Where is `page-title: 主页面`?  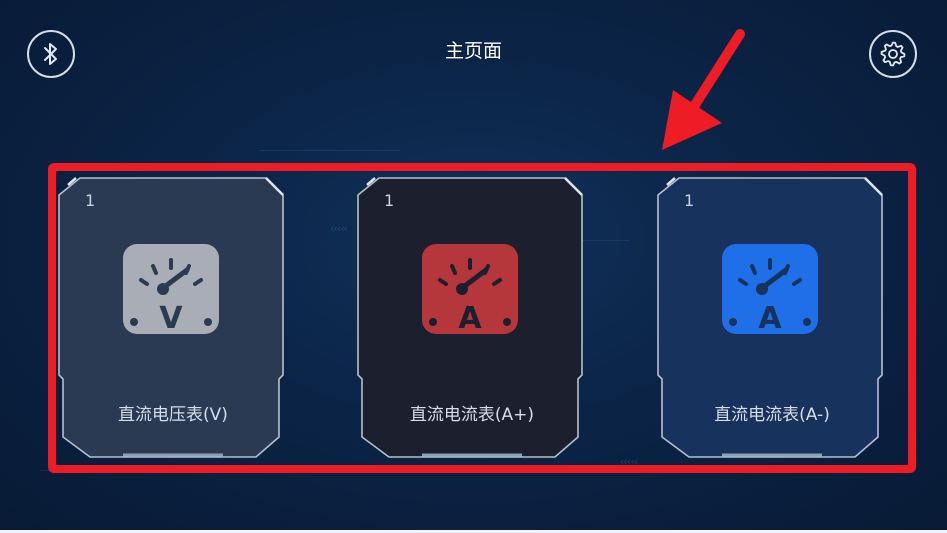
page-title: 主页面 is located at coordinates (473, 51).